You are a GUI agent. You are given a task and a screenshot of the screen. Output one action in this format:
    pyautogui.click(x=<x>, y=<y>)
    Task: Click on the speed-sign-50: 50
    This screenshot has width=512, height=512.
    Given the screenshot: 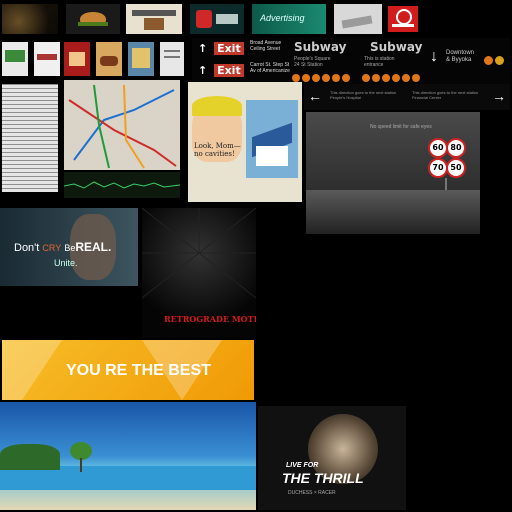 What is the action you would take?
    pyautogui.click(x=456, y=168)
    